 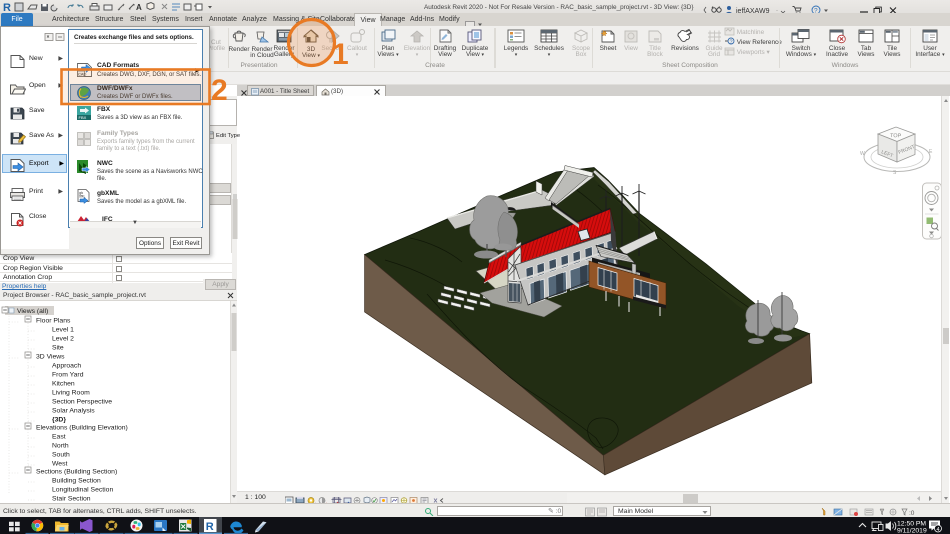 I want to click on svg-text: Longitudinal Section, so click(x=82, y=490).